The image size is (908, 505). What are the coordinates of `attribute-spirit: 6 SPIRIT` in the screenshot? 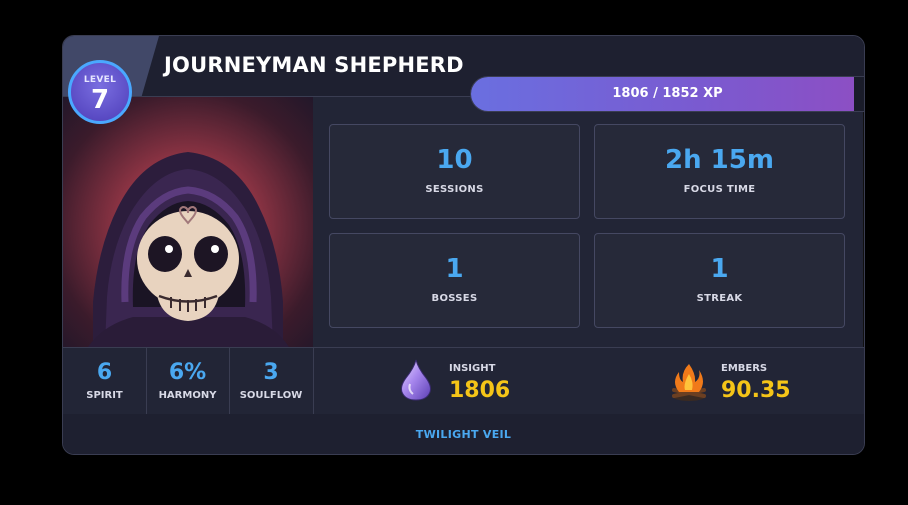 It's located at (105, 381).